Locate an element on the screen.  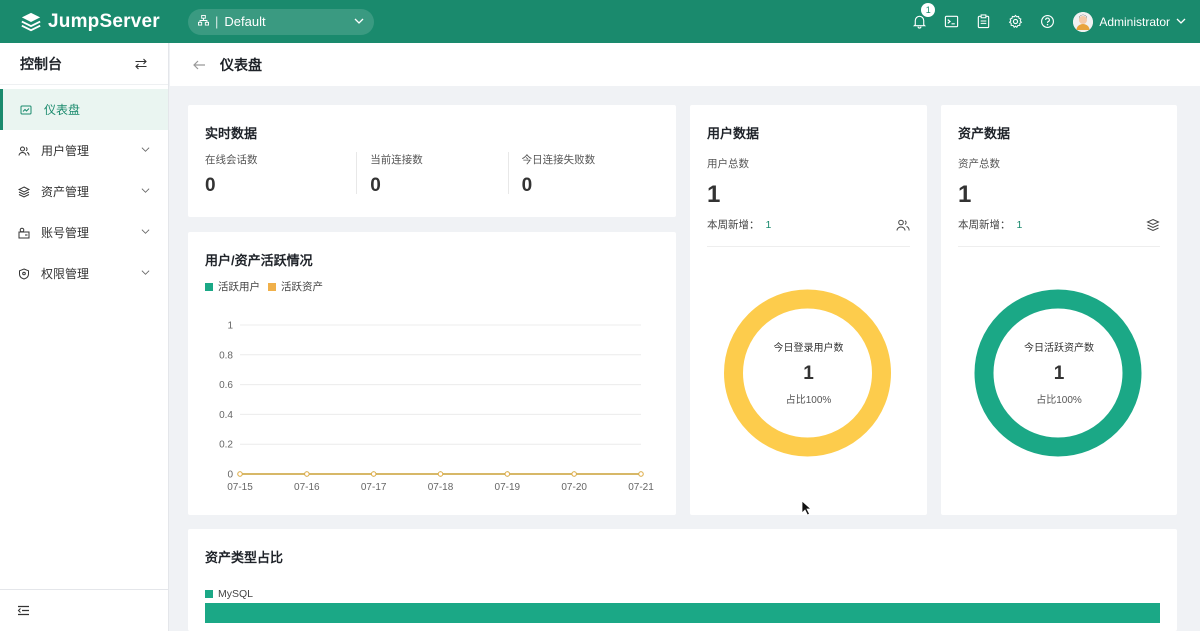
dashboard-icon is located at coordinates (26, 110).